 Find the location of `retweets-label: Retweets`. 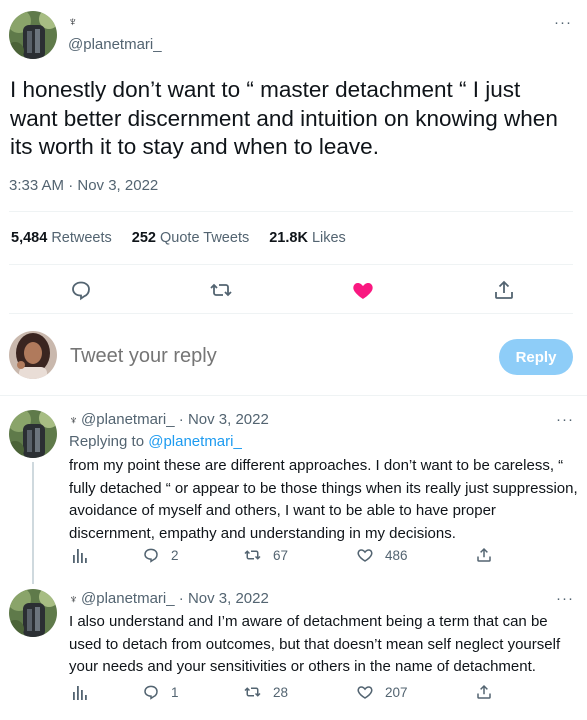

retweets-label: Retweets is located at coordinates (81, 238).